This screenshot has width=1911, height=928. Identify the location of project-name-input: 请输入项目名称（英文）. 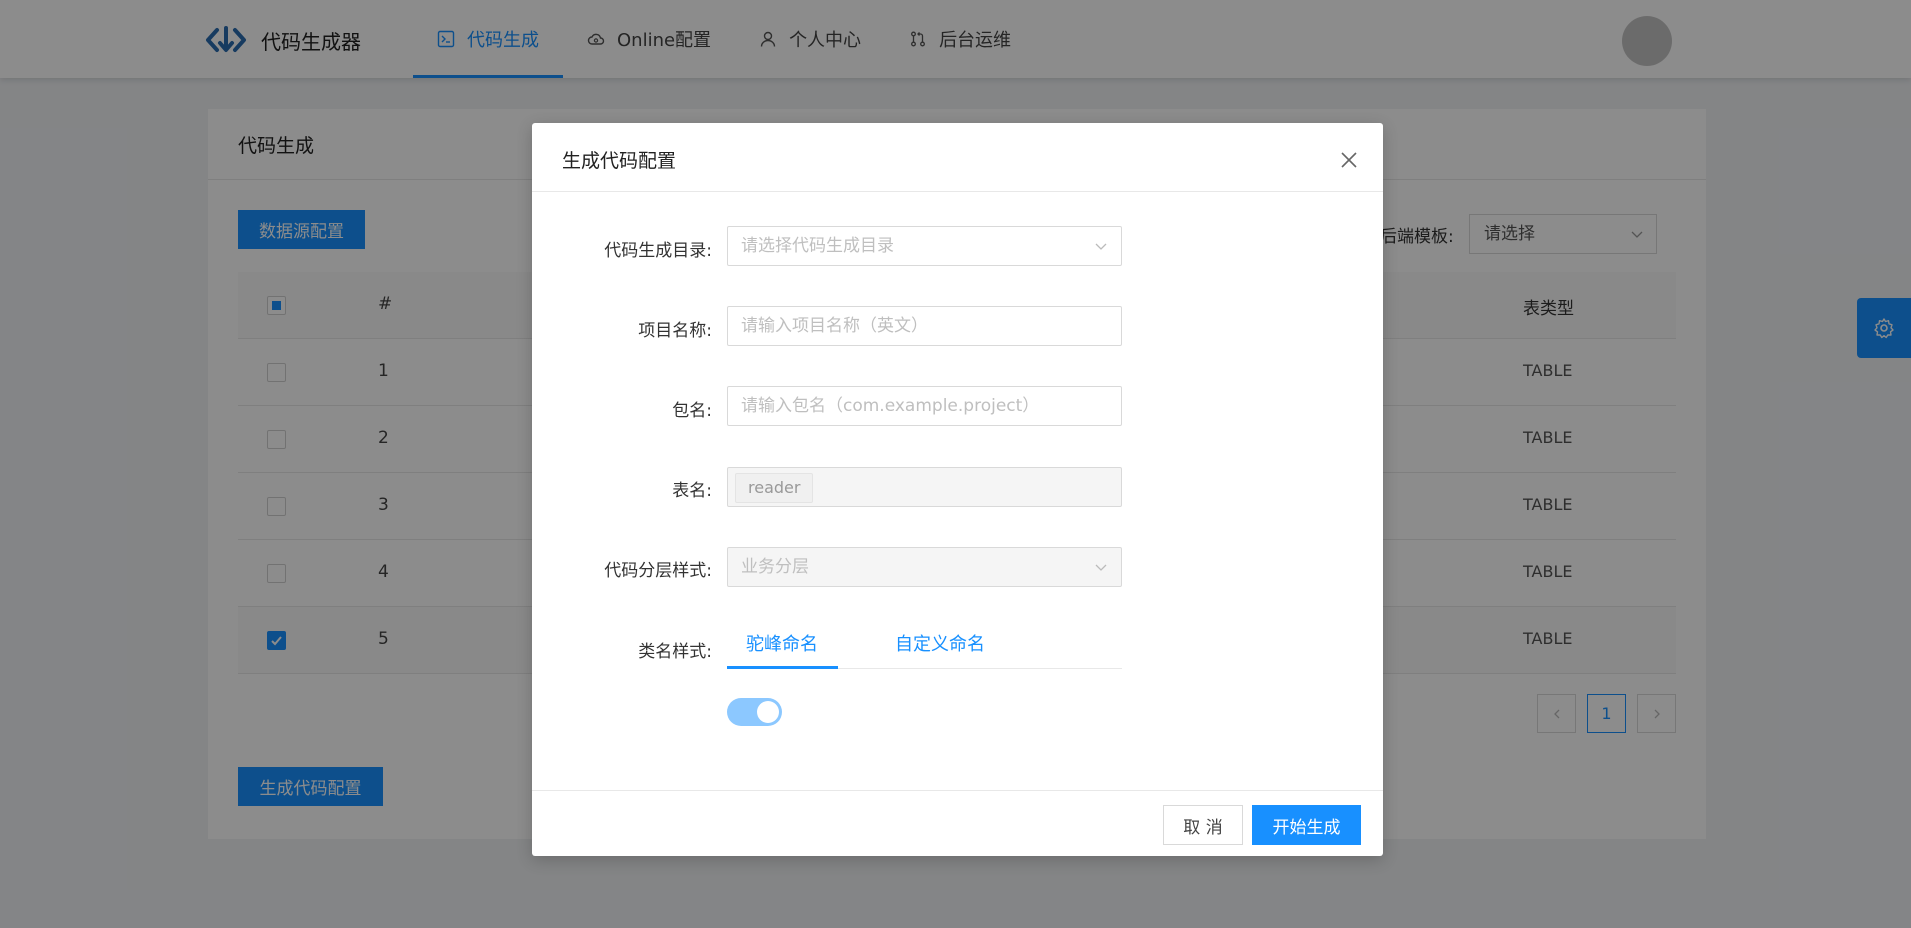
(924, 326).